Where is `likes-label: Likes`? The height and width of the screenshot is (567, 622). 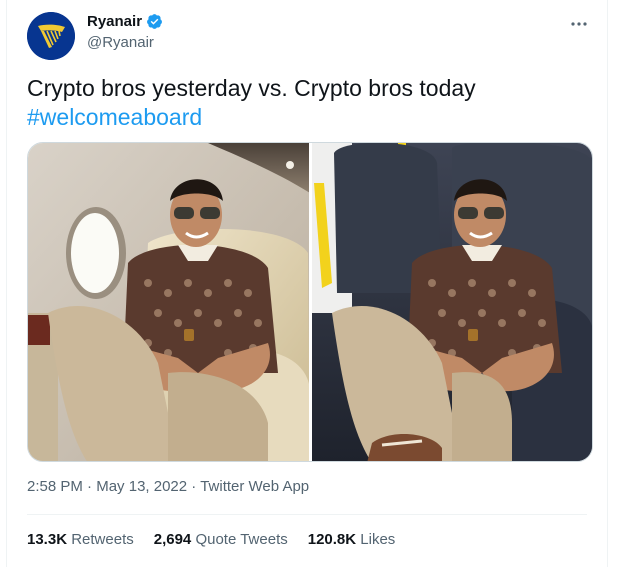 likes-label: Likes is located at coordinates (378, 539).